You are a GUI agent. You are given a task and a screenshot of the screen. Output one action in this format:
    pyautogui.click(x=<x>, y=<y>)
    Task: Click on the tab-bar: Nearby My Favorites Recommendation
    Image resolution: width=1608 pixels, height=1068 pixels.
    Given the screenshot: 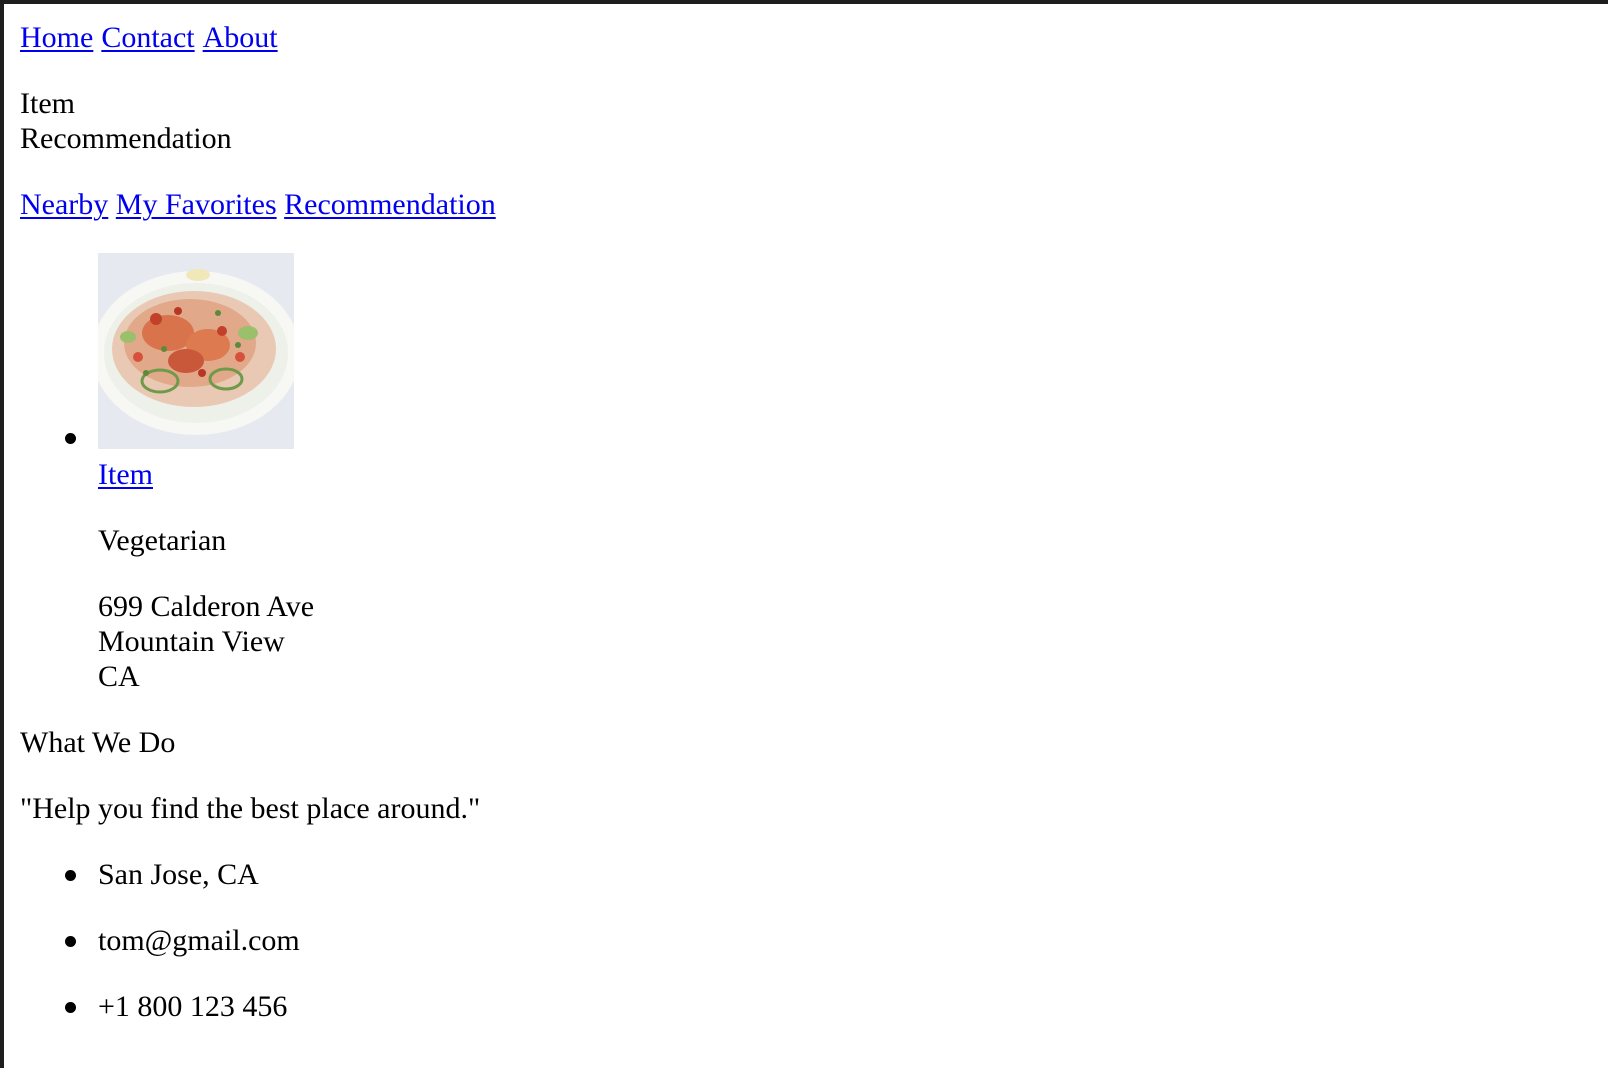 What is the action you would take?
    pyautogui.click(x=814, y=204)
    